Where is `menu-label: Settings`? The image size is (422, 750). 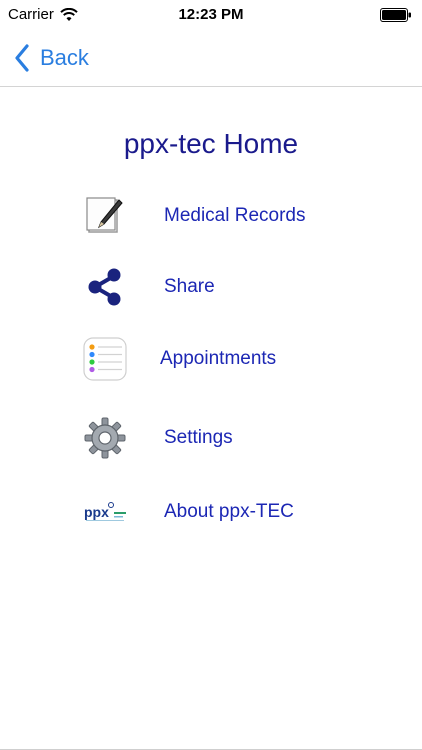 menu-label: Settings is located at coordinates (198, 437).